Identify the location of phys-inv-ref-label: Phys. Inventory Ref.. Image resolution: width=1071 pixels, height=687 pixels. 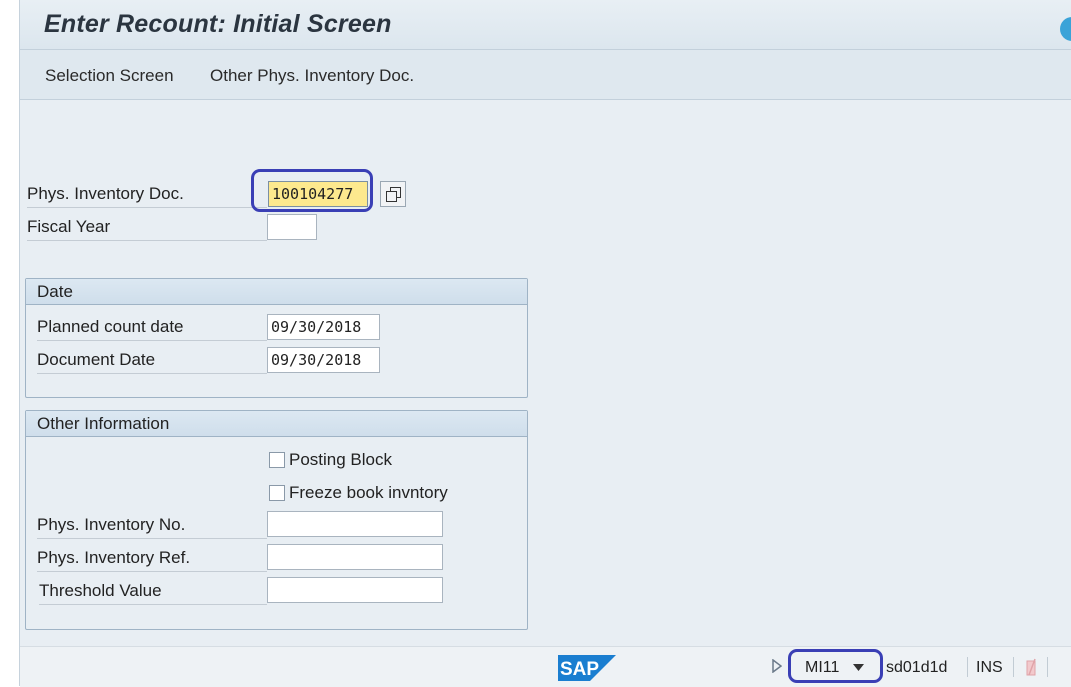
(152, 558).